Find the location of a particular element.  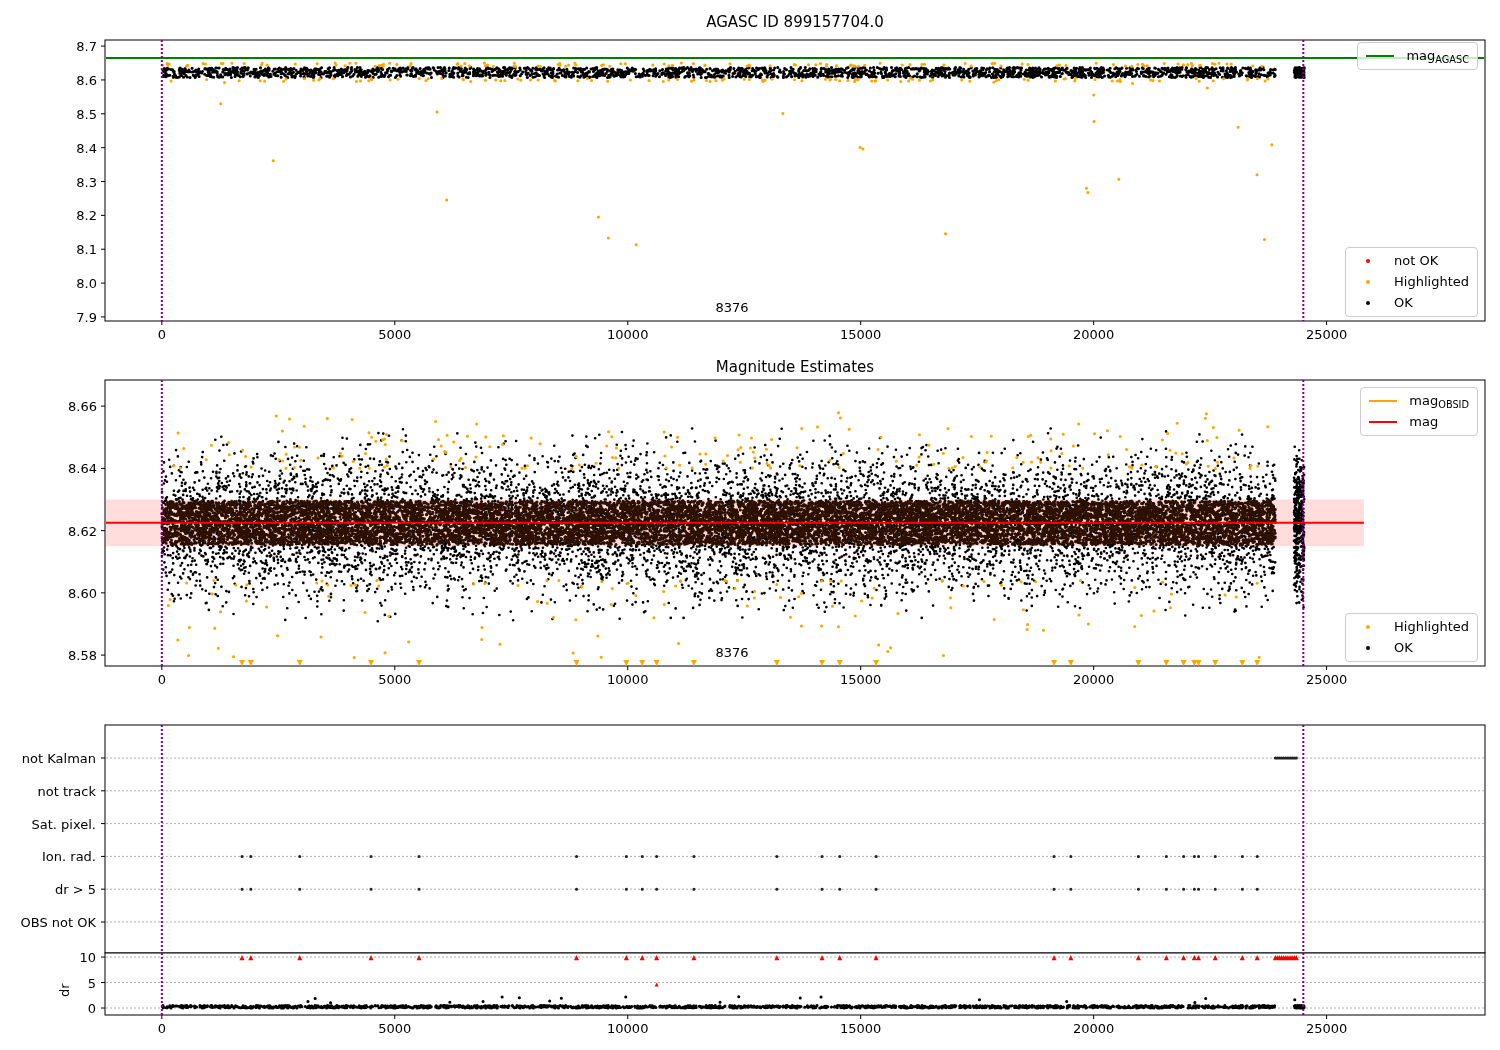

y-tick-label: 8.62 is located at coordinates (82, 531).